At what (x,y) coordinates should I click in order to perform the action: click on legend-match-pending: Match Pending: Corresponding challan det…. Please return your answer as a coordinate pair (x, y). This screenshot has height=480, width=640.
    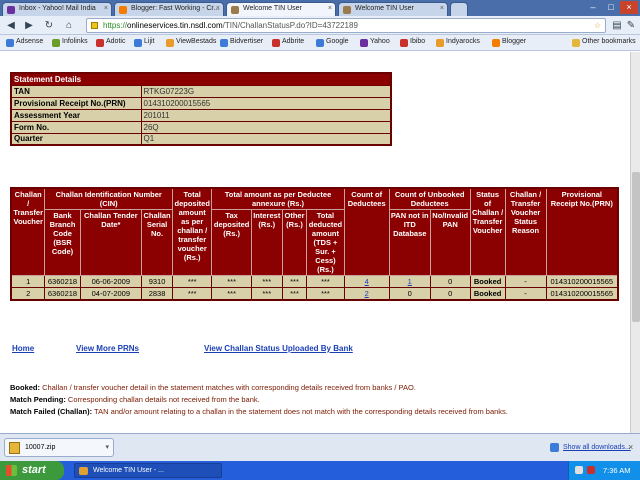
    Looking at the image, I should click on (135, 399).